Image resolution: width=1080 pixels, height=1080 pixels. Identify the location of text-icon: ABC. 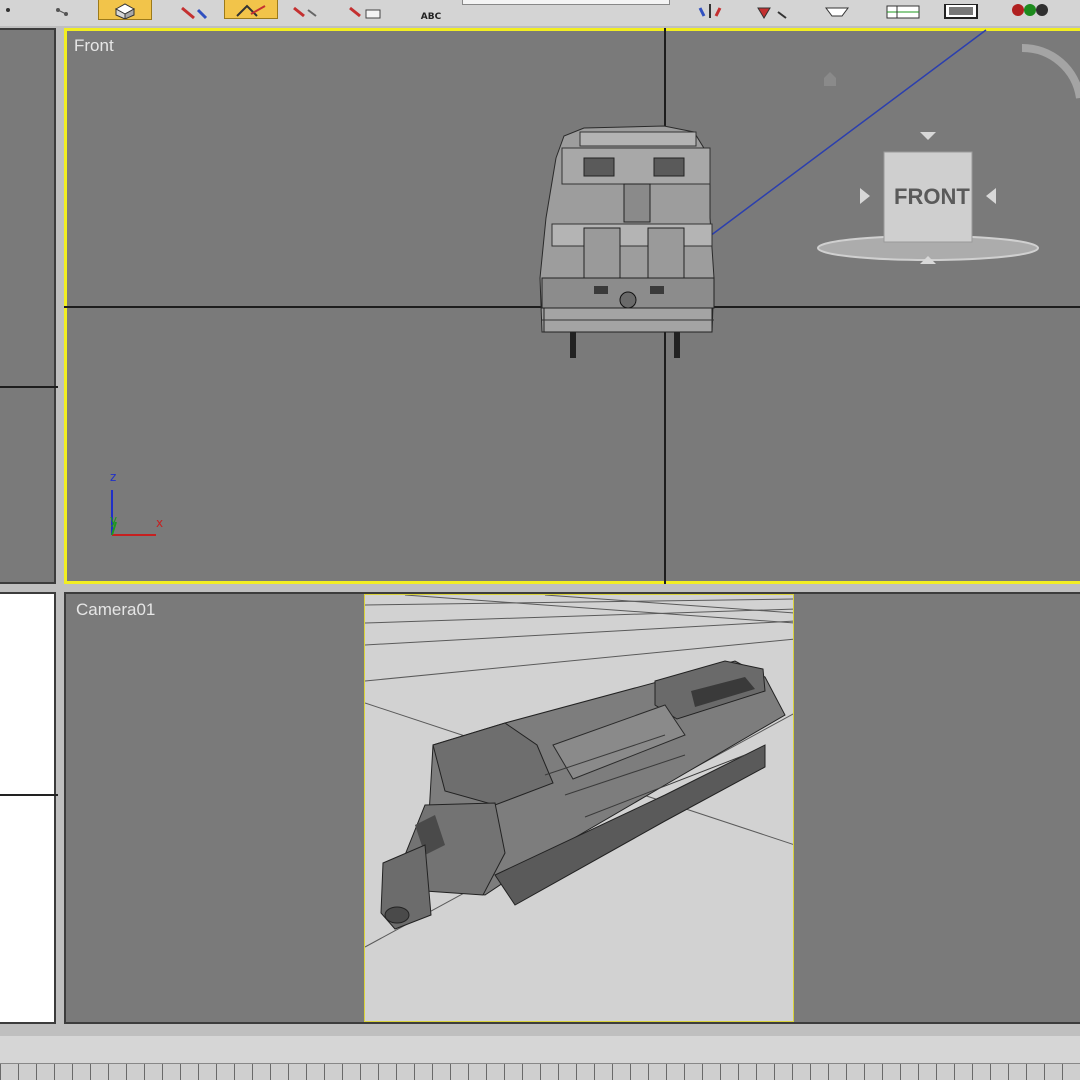
(431, 17).